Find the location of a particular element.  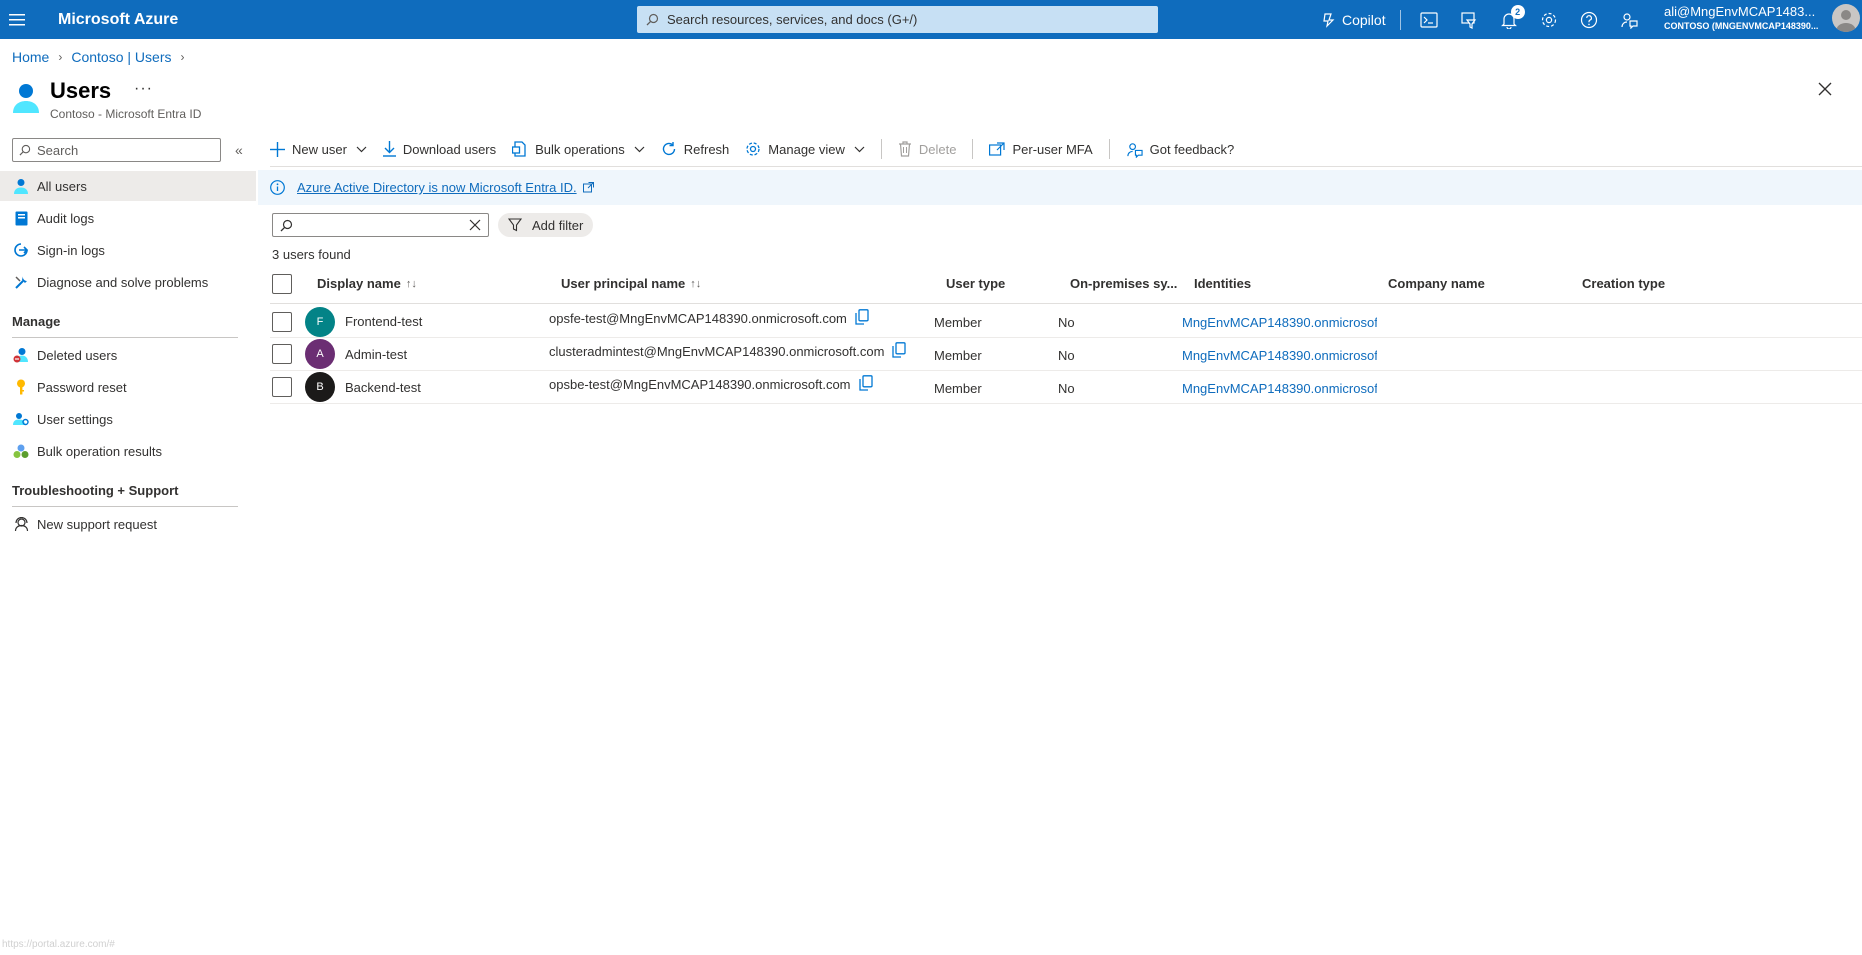

sort-icon: ↑↓ is located at coordinates (411, 283).